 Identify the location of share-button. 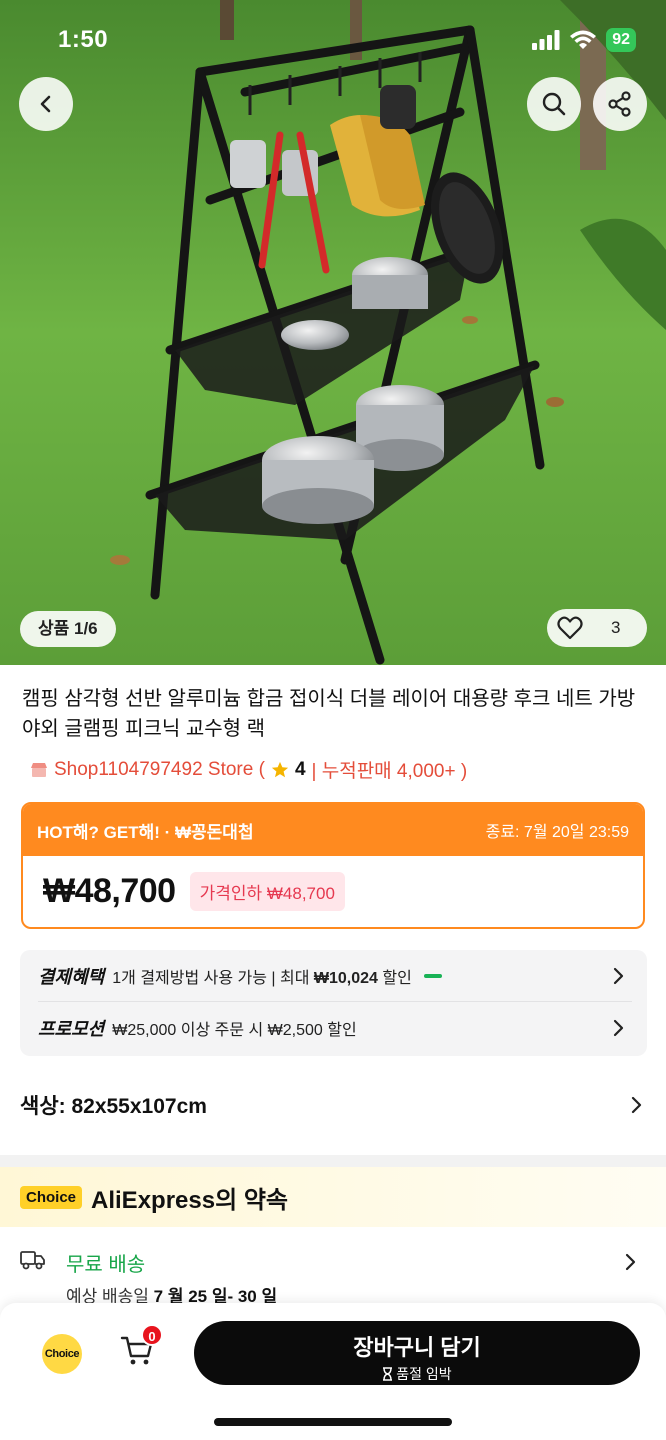
(620, 104).